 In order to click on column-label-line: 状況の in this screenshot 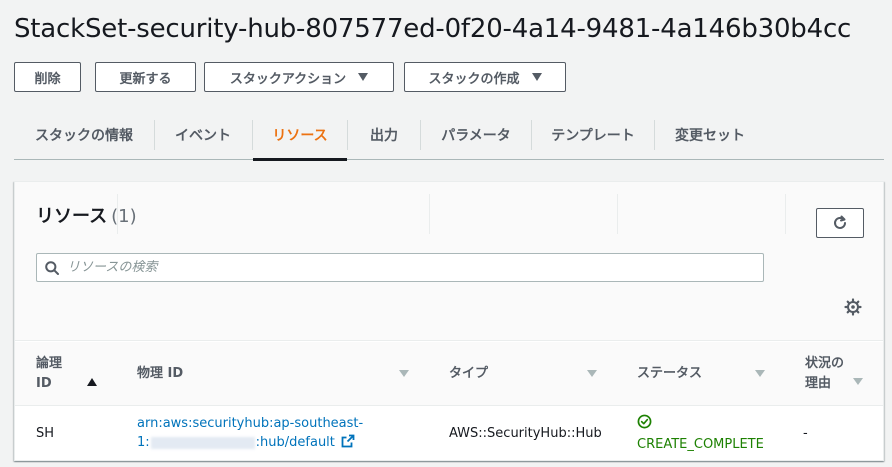, I will do `click(825, 363)`.